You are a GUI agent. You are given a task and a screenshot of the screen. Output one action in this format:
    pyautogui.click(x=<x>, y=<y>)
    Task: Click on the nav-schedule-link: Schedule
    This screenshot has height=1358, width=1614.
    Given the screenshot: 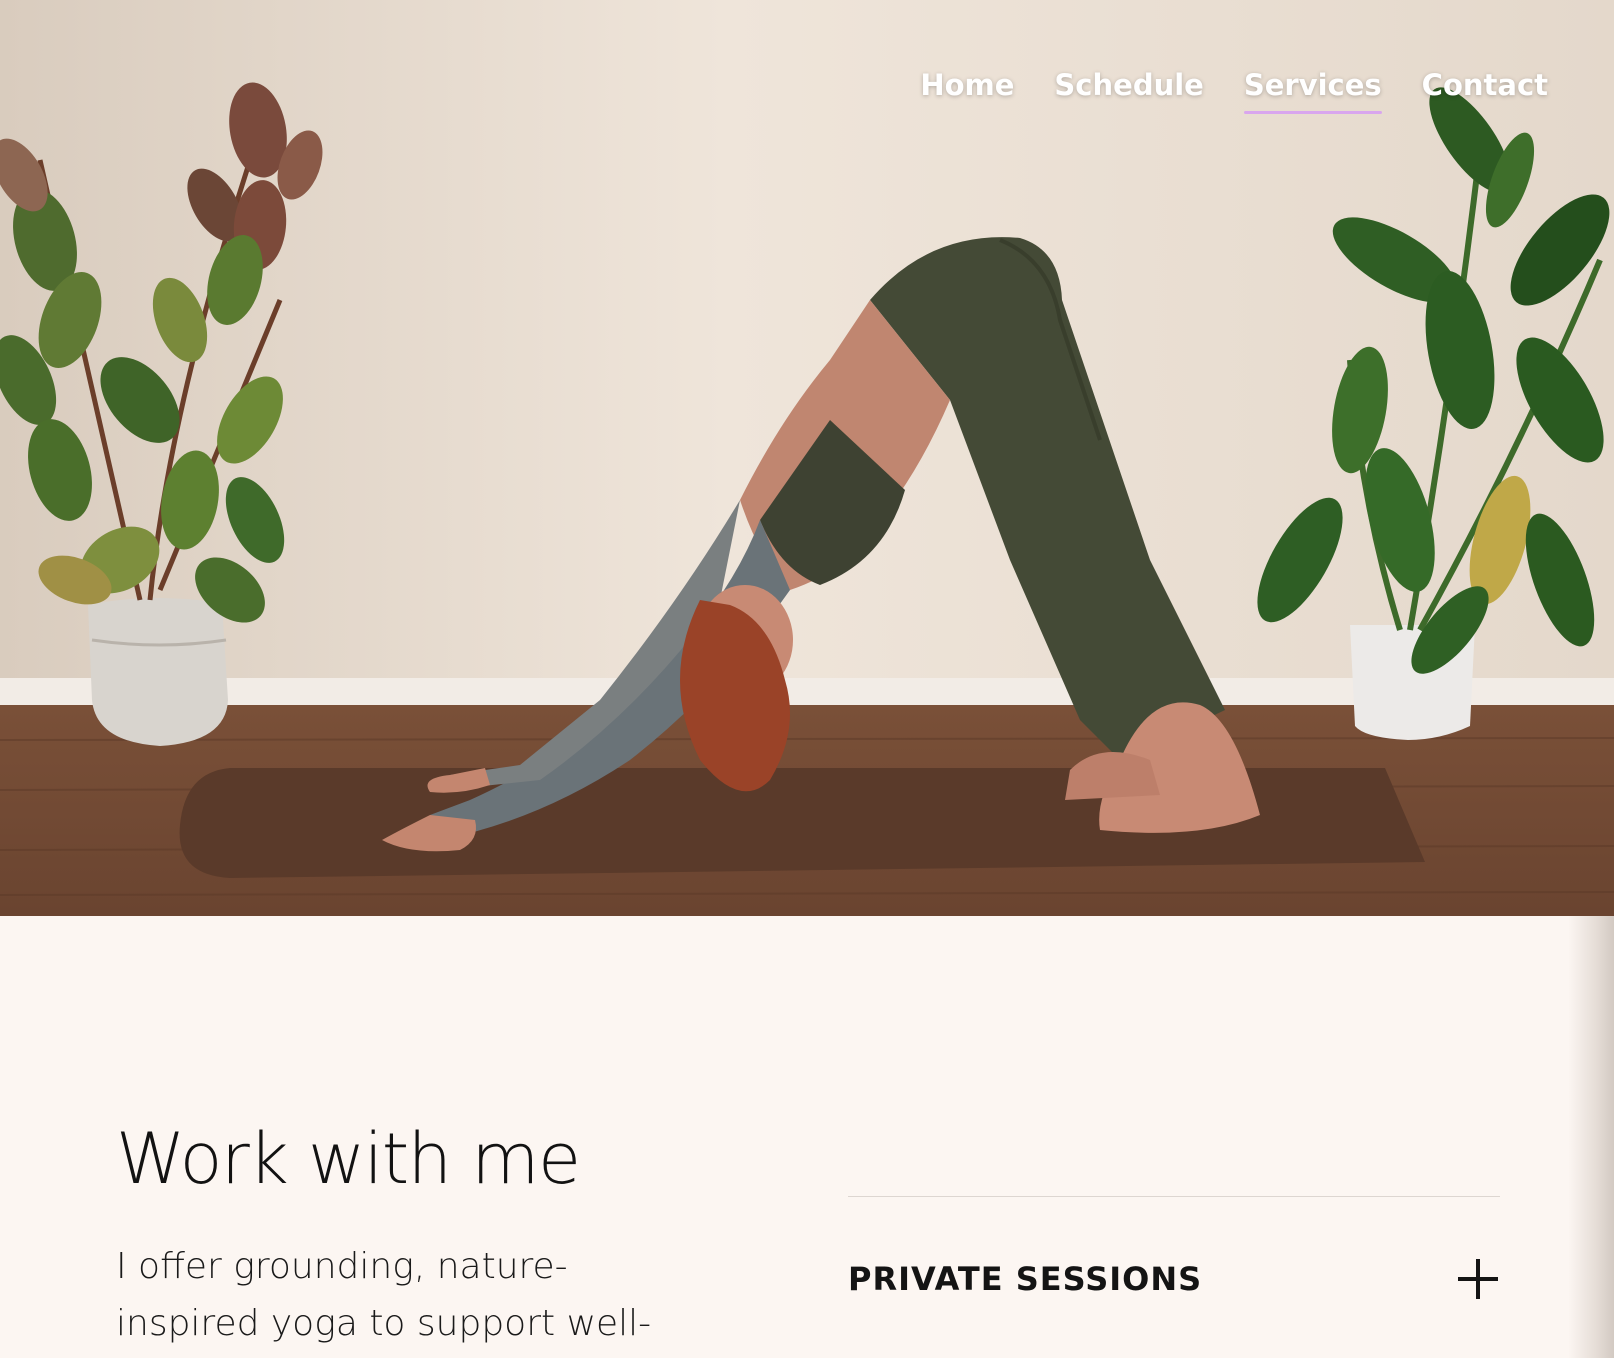 What is the action you would take?
    pyautogui.click(x=1128, y=88)
    